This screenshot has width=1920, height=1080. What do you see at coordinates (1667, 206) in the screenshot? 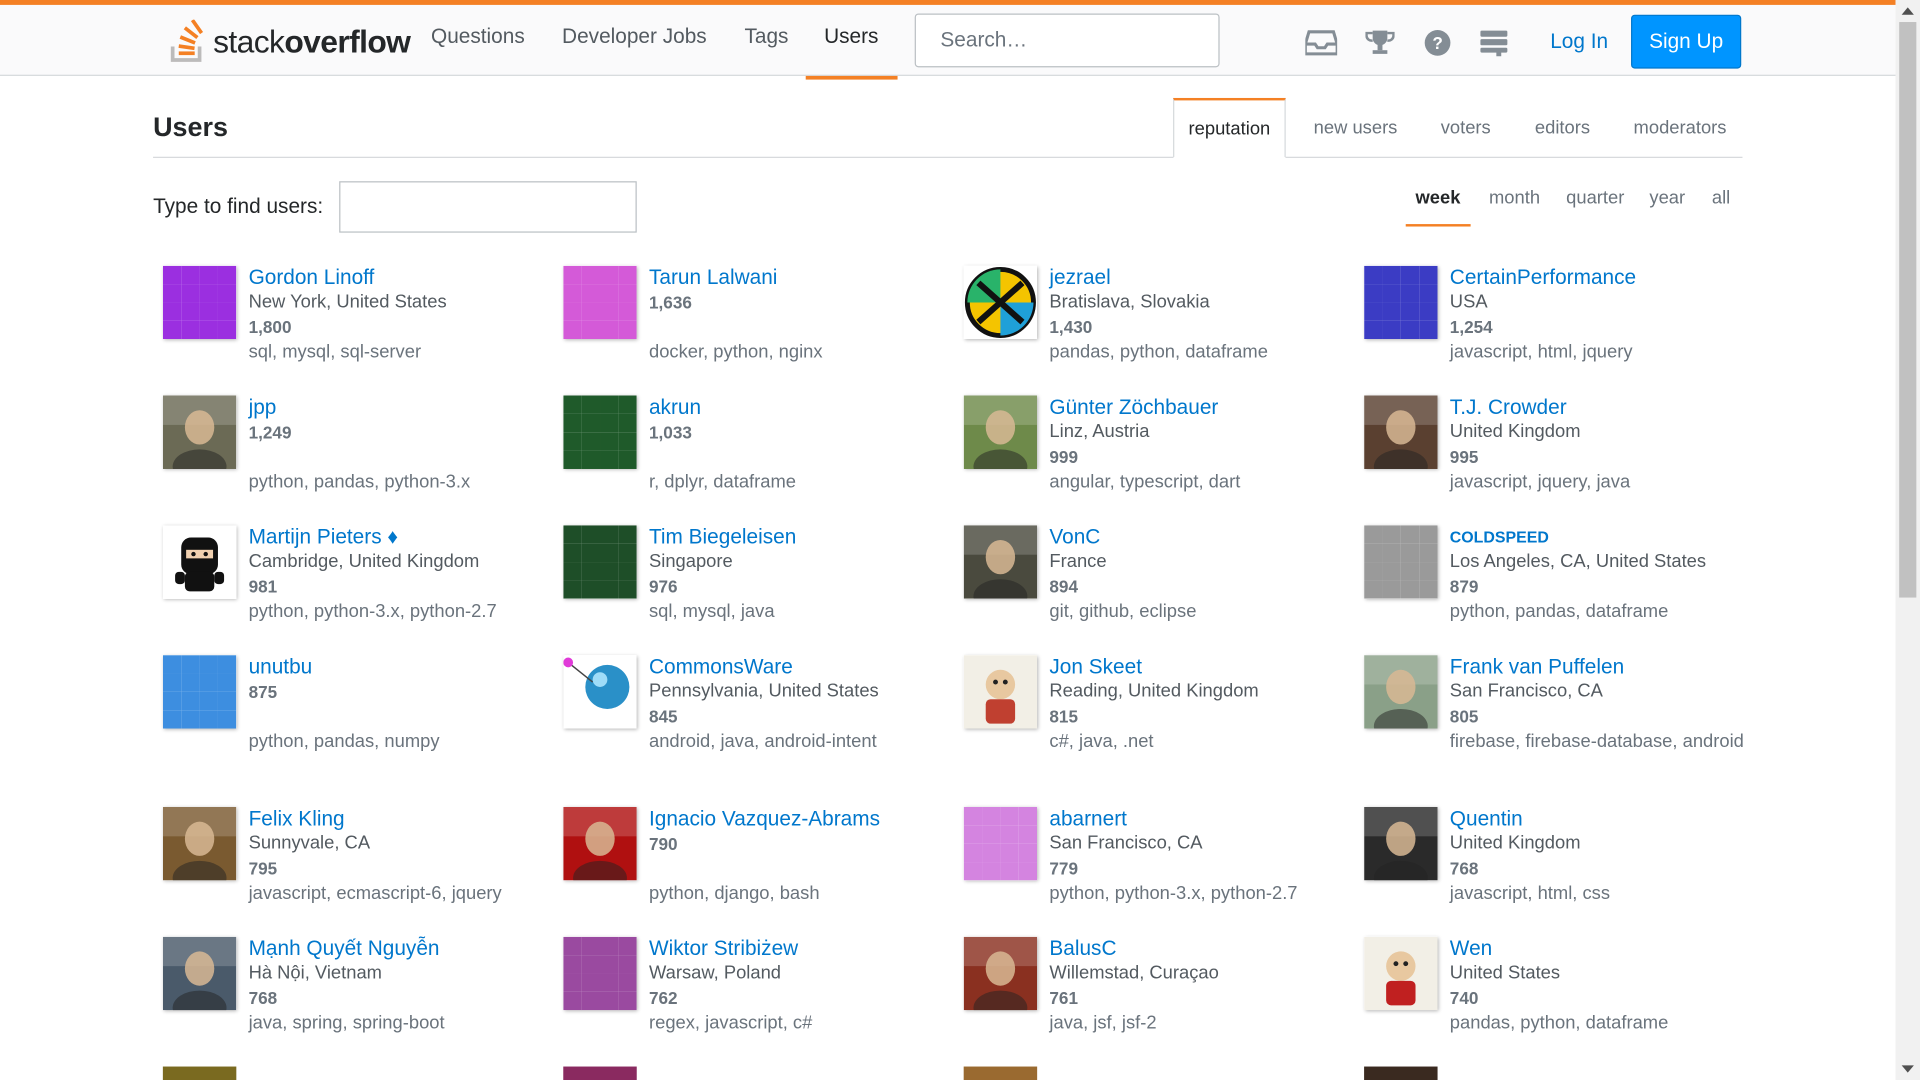
I see `period-year: year` at bounding box center [1667, 206].